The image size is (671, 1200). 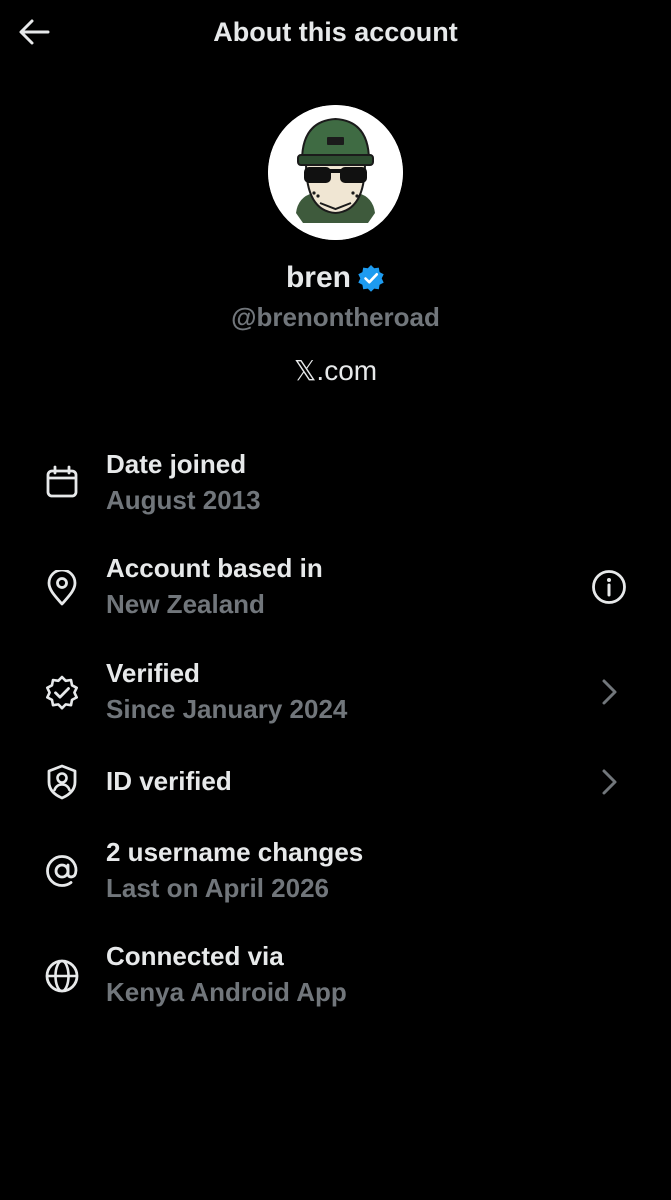 I want to click on detail-title: Connected via, so click(x=195, y=956).